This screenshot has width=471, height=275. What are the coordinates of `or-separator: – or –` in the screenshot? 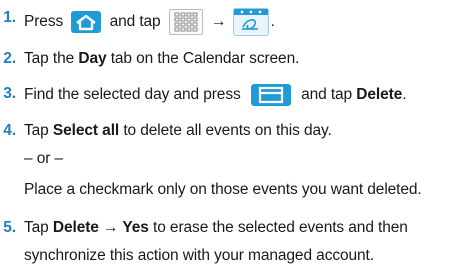 It's located at (44, 158).